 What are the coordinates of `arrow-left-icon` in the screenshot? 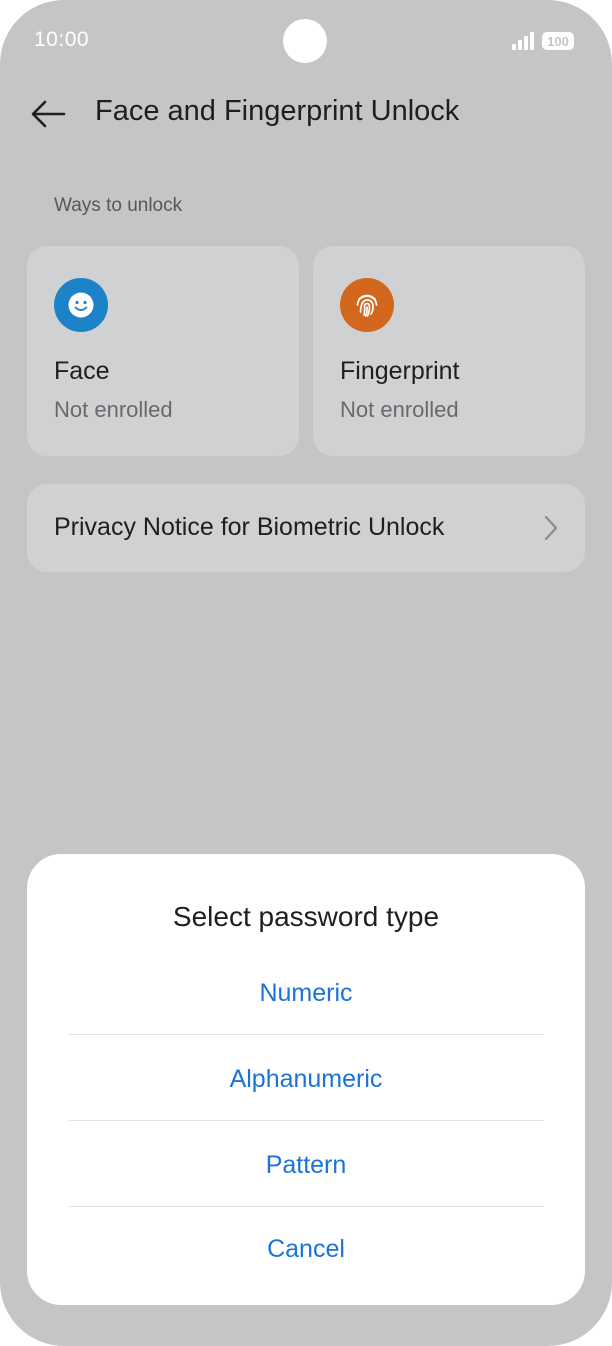 It's located at (48, 114).